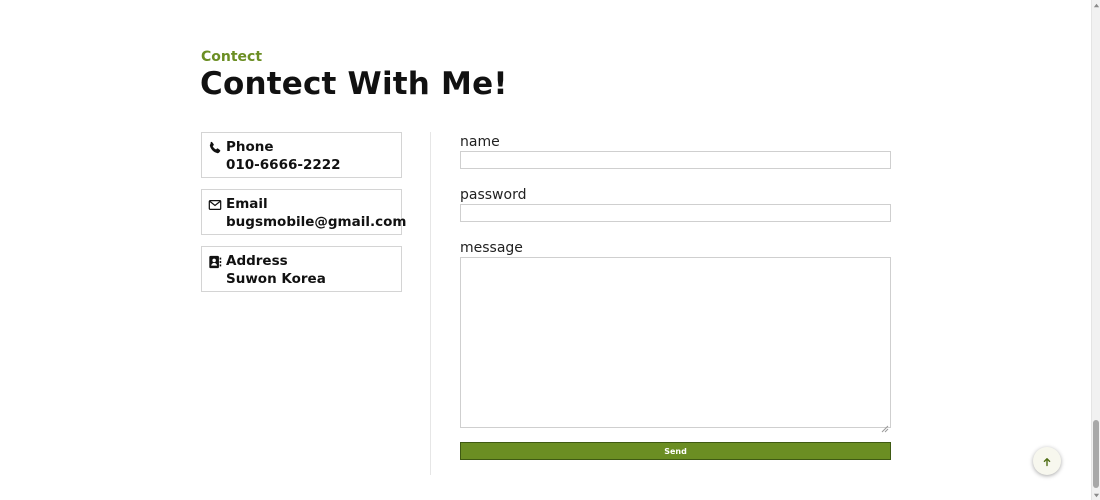  I want to click on message-textarea, so click(675, 342).